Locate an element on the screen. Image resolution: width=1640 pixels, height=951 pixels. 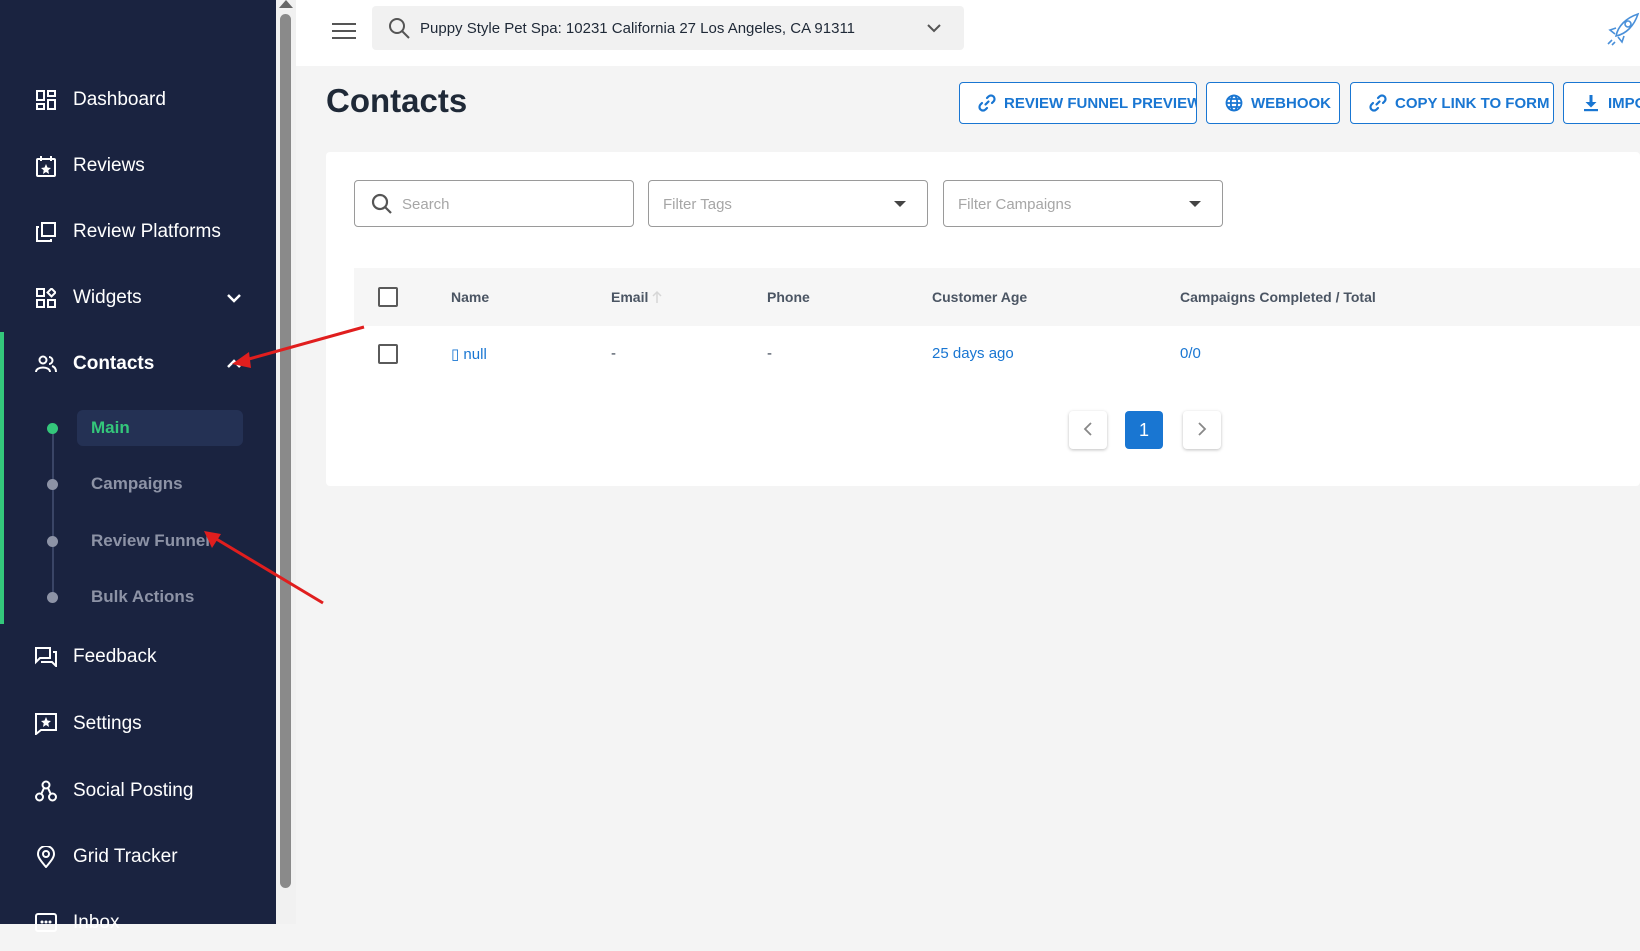
contacts-icon is located at coordinates (46, 364).